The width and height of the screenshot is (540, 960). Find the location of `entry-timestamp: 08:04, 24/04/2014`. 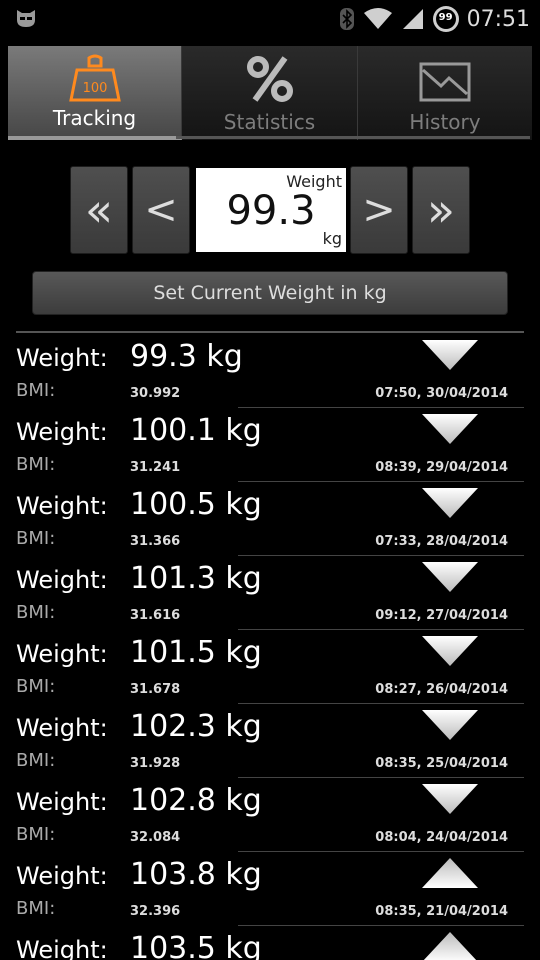

entry-timestamp: 08:04, 24/04/2014 is located at coordinates (441, 837).